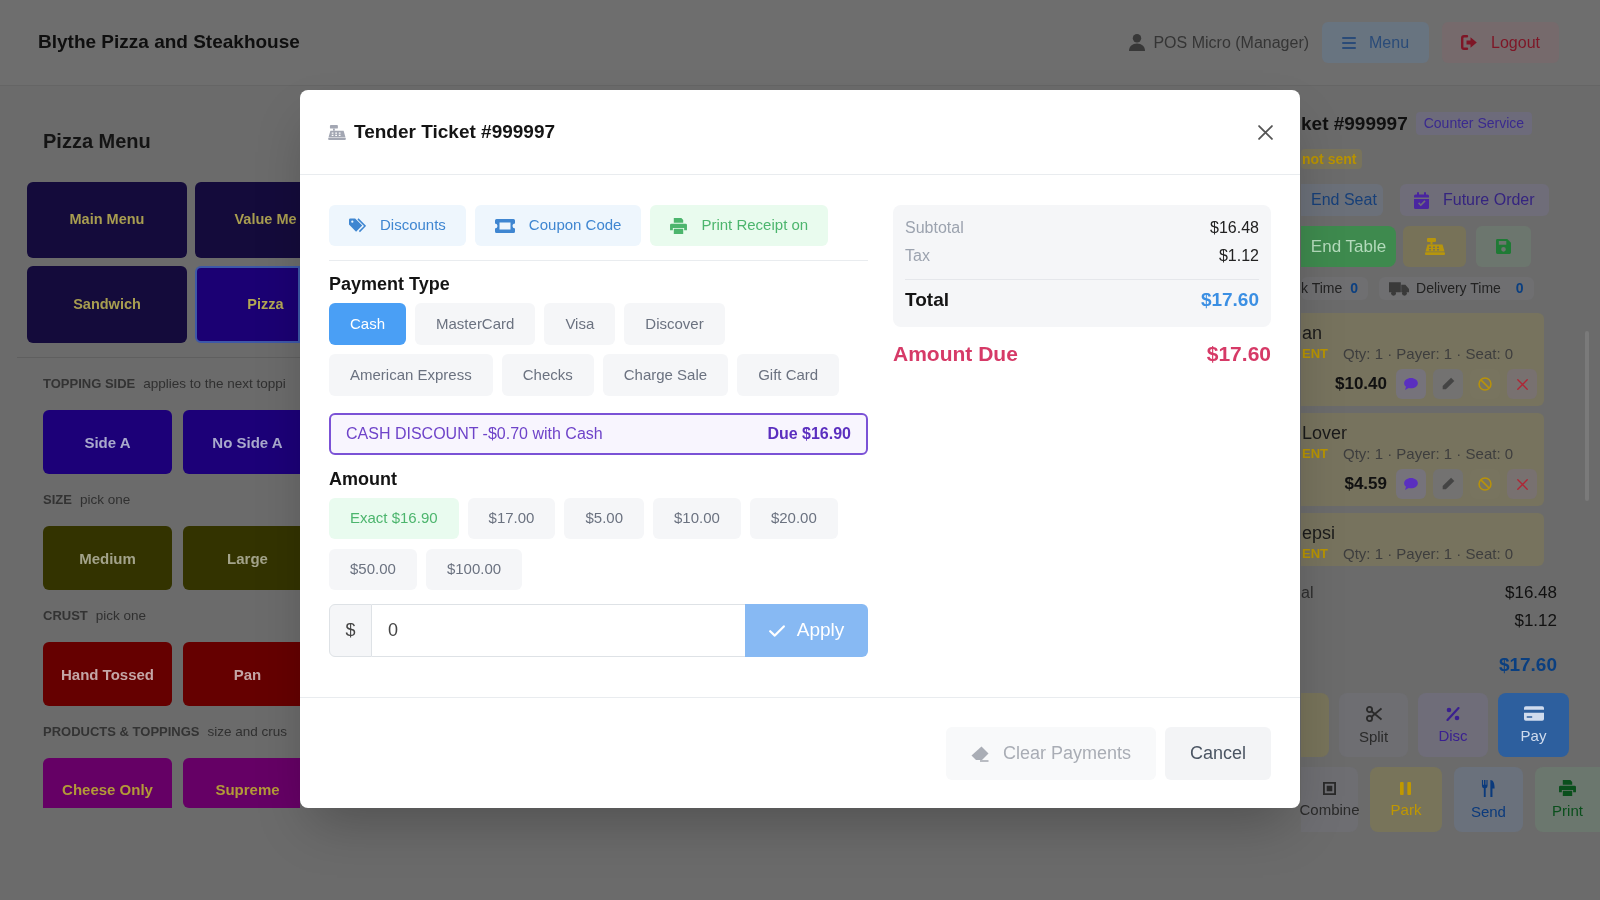  I want to click on user-name: POS Micro (Manager), so click(1231, 42).